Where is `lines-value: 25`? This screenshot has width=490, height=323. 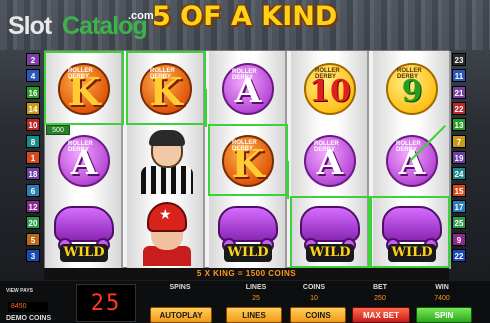
lines-value: 25 is located at coordinates (256, 298).